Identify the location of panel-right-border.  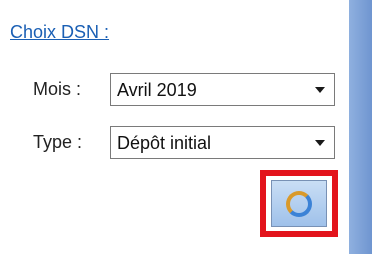
(360, 127).